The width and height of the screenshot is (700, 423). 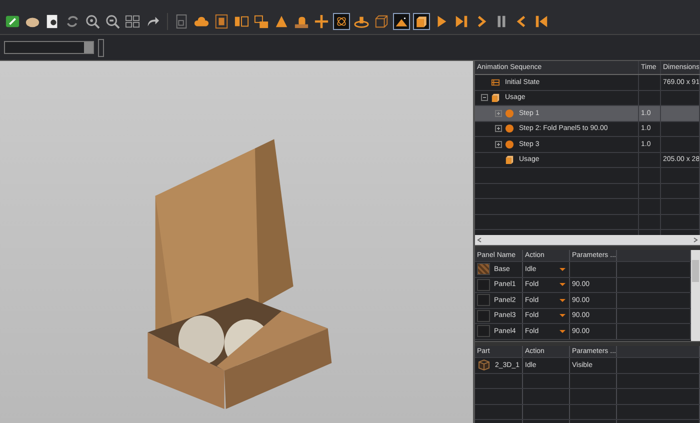 I want to click on vertical-scrollbar, so click(x=695, y=295).